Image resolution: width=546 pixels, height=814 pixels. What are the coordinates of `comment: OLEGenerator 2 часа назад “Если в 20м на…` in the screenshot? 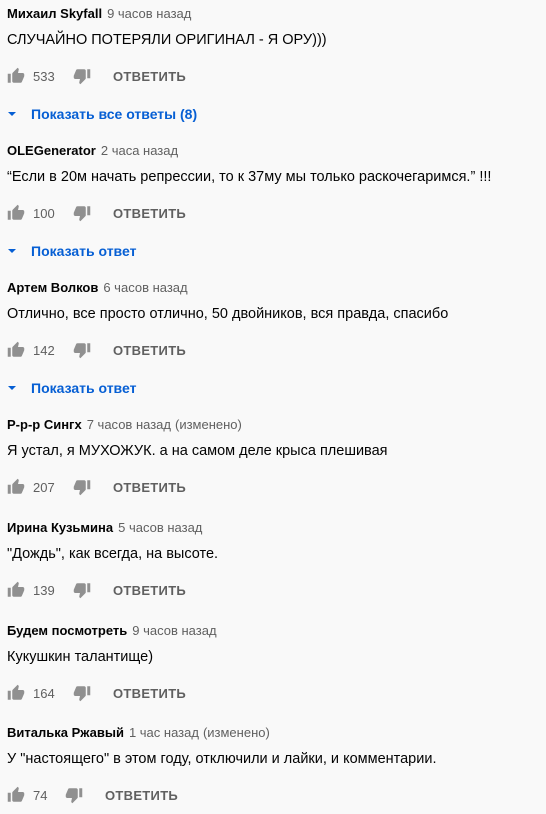 It's located at (276, 200).